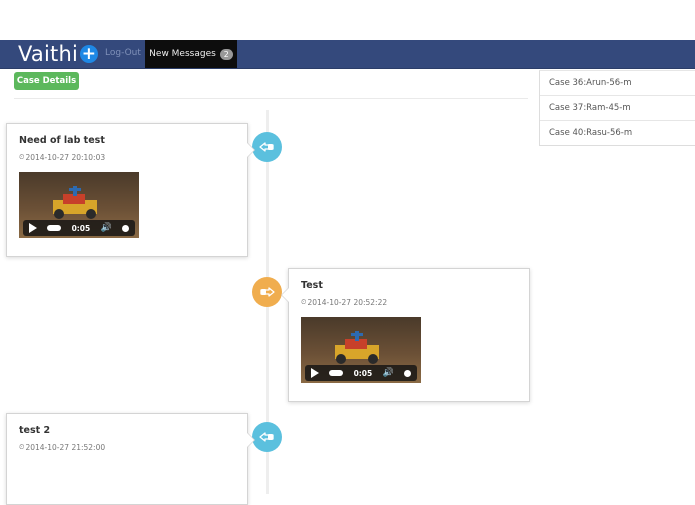 The width and height of the screenshot is (695, 505). What do you see at coordinates (62, 140) in the screenshot?
I see `timeline-panel-title: Need of lab test` at bounding box center [62, 140].